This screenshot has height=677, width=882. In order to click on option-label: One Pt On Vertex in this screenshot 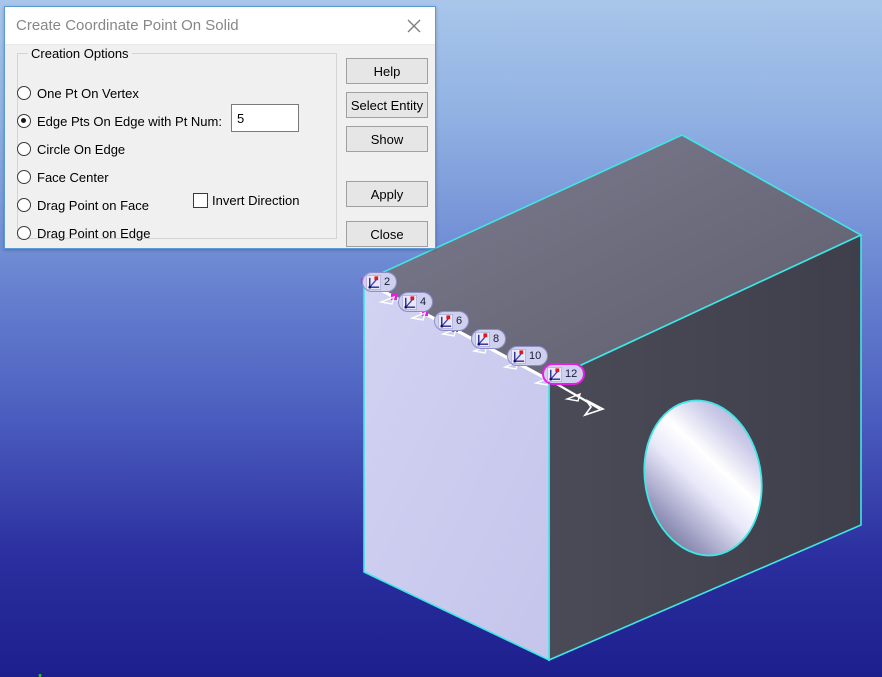, I will do `click(88, 93)`.